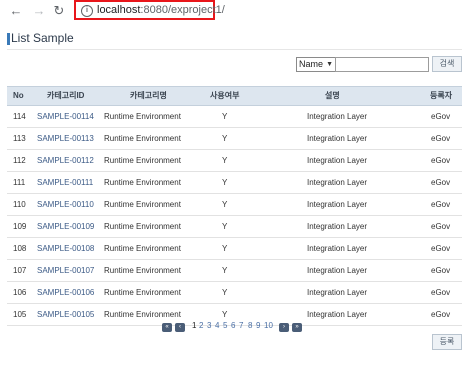 The height and width of the screenshot is (370, 474). I want to click on address-bar: i localhost:8080/exproject1/, so click(149, 10).